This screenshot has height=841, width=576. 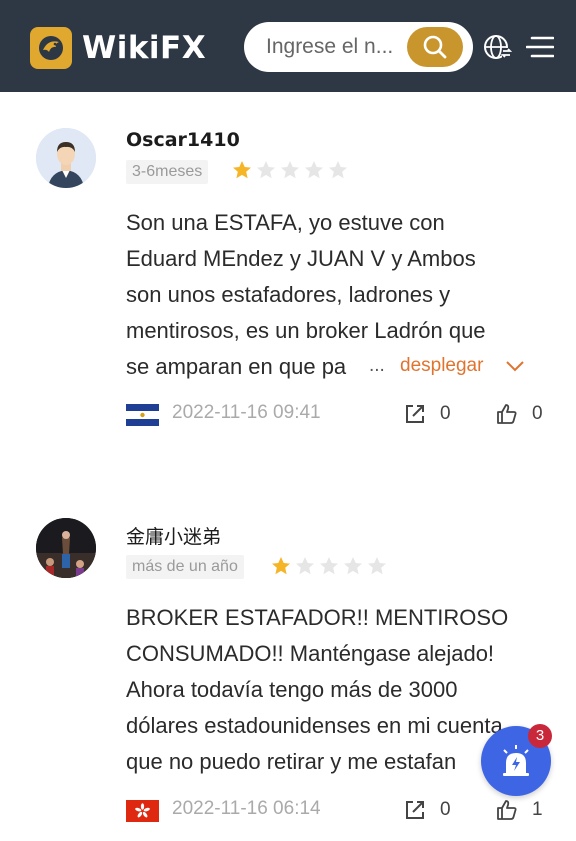 I want to click on globe-icon, so click(x=498, y=47).